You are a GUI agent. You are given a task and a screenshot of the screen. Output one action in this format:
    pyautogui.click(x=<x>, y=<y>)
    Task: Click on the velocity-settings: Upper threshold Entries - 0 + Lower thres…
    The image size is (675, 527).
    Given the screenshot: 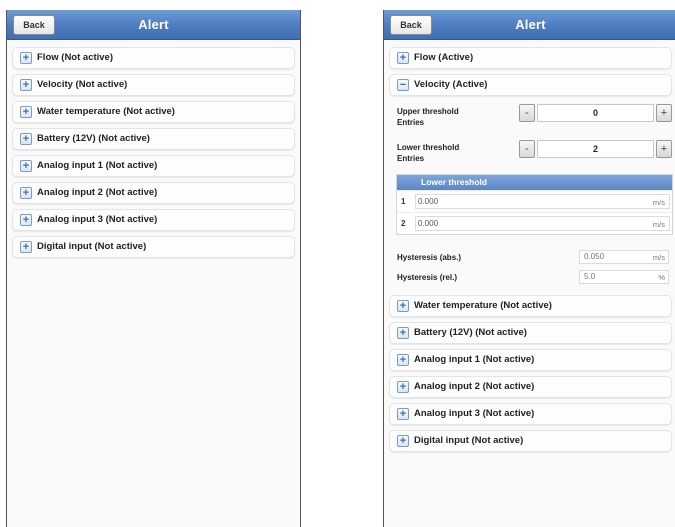 What is the action you would take?
    pyautogui.click(x=530, y=138)
    